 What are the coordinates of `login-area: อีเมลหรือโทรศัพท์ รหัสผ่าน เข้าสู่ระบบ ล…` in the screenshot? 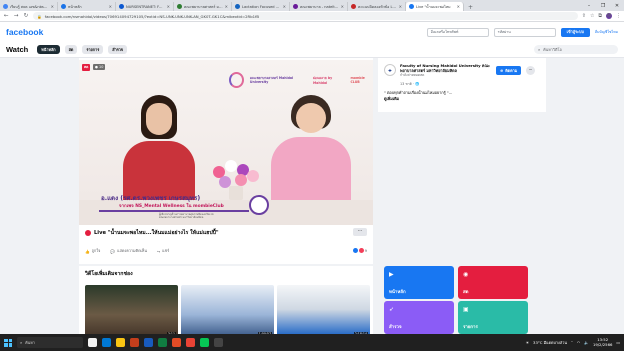 It's located at (522, 32).